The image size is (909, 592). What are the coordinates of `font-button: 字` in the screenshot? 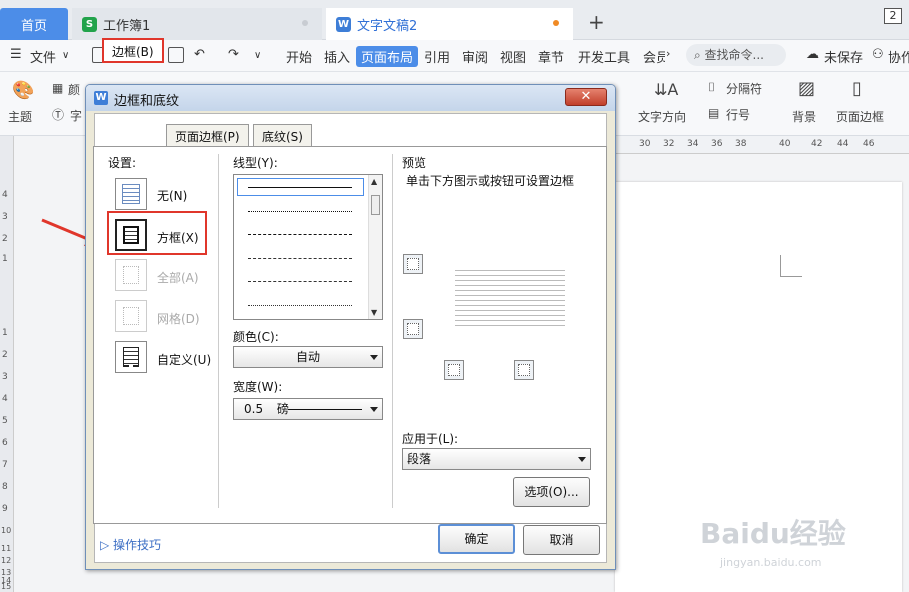 It's located at (76, 115).